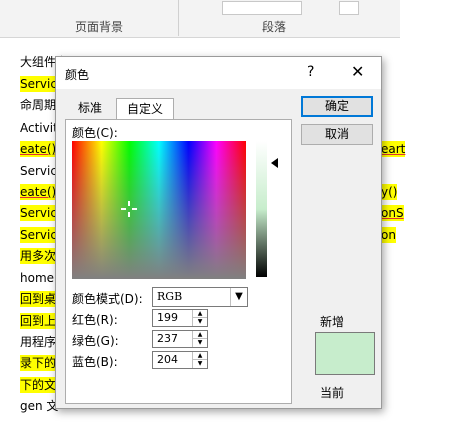  What do you see at coordinates (332, 393) in the screenshot?
I see `current-color-label: 当前` at bounding box center [332, 393].